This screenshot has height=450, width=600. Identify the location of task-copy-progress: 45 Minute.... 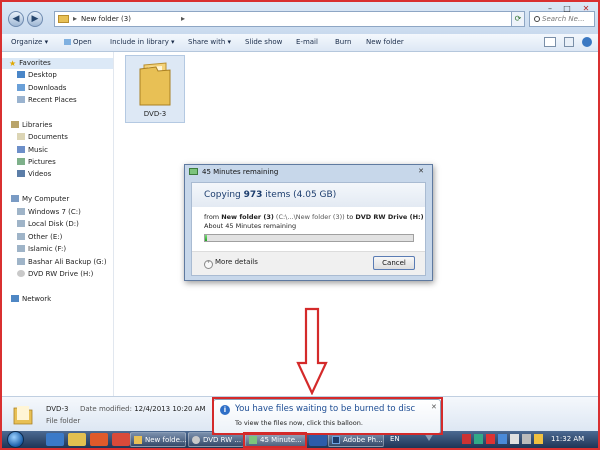
(276, 439).